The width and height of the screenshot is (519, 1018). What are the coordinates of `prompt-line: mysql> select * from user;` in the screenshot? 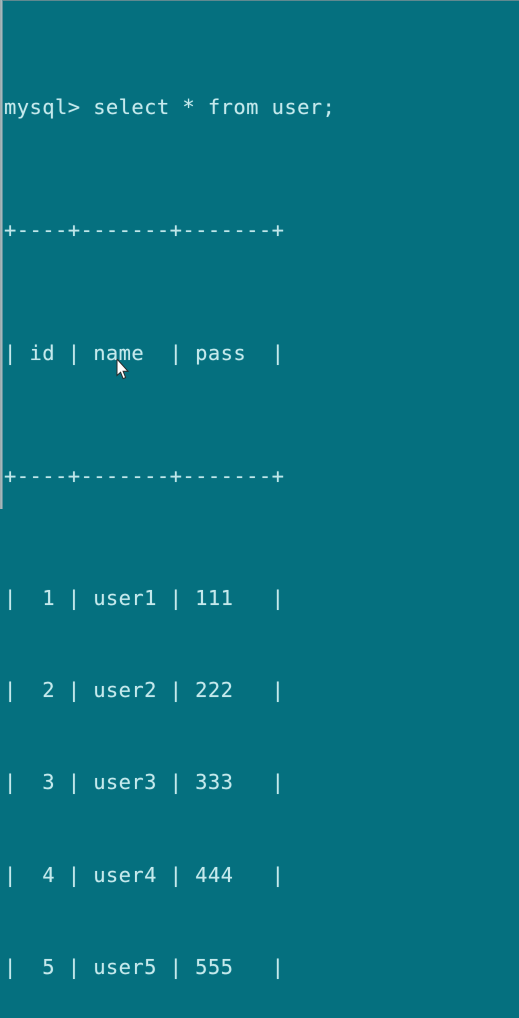 It's located at (170, 107).